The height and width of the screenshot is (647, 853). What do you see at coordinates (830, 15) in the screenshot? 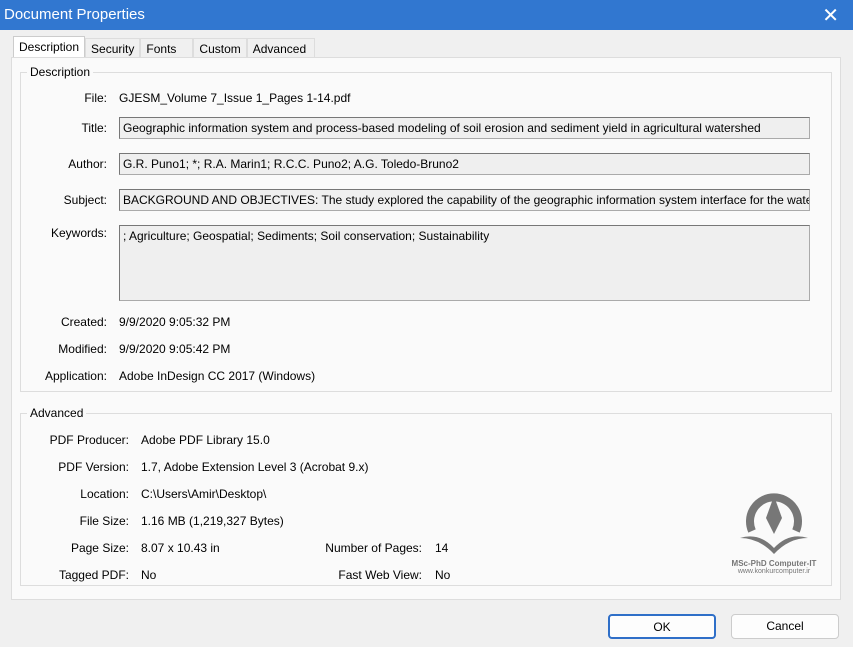
I see `close-icon: ✕` at bounding box center [830, 15].